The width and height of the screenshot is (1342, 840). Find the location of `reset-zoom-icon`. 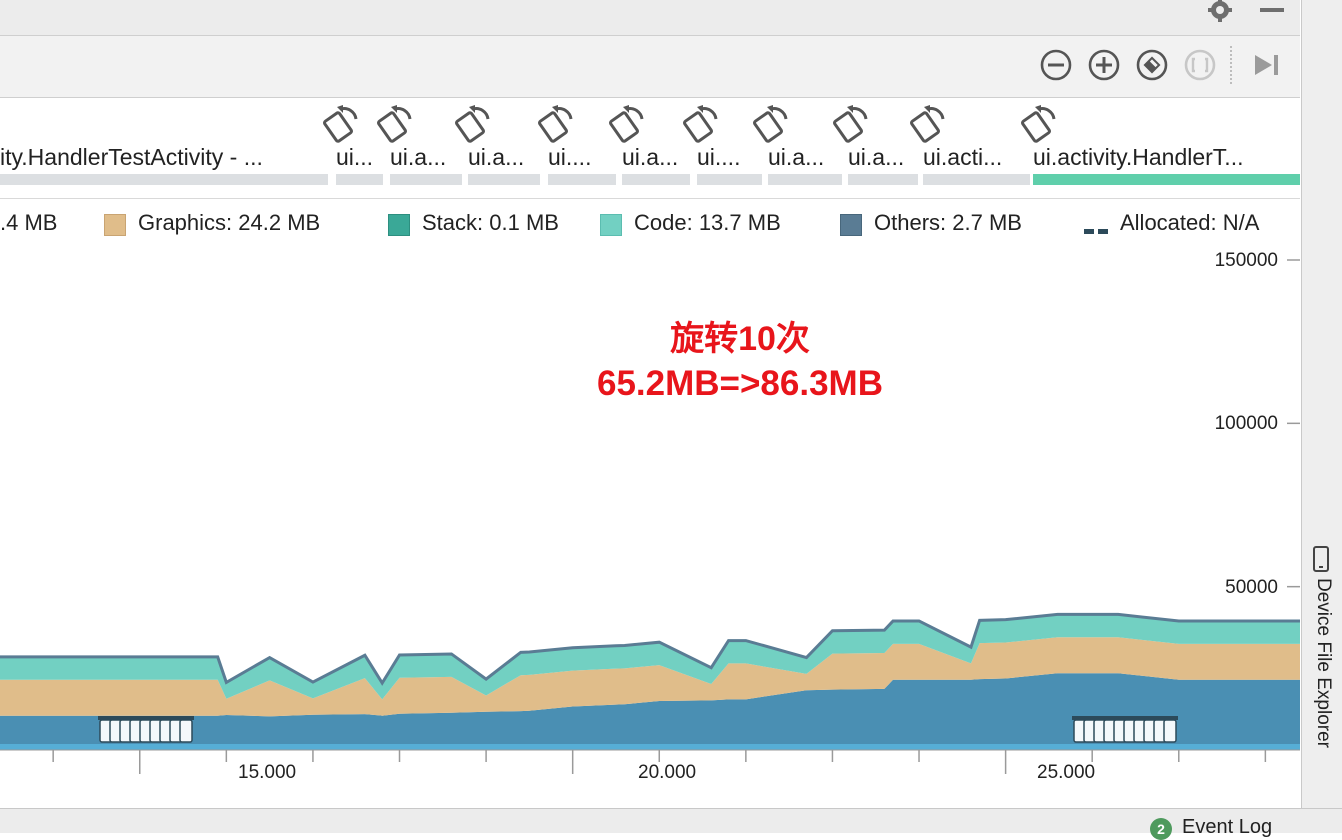

reset-zoom-icon is located at coordinates (1152, 65).